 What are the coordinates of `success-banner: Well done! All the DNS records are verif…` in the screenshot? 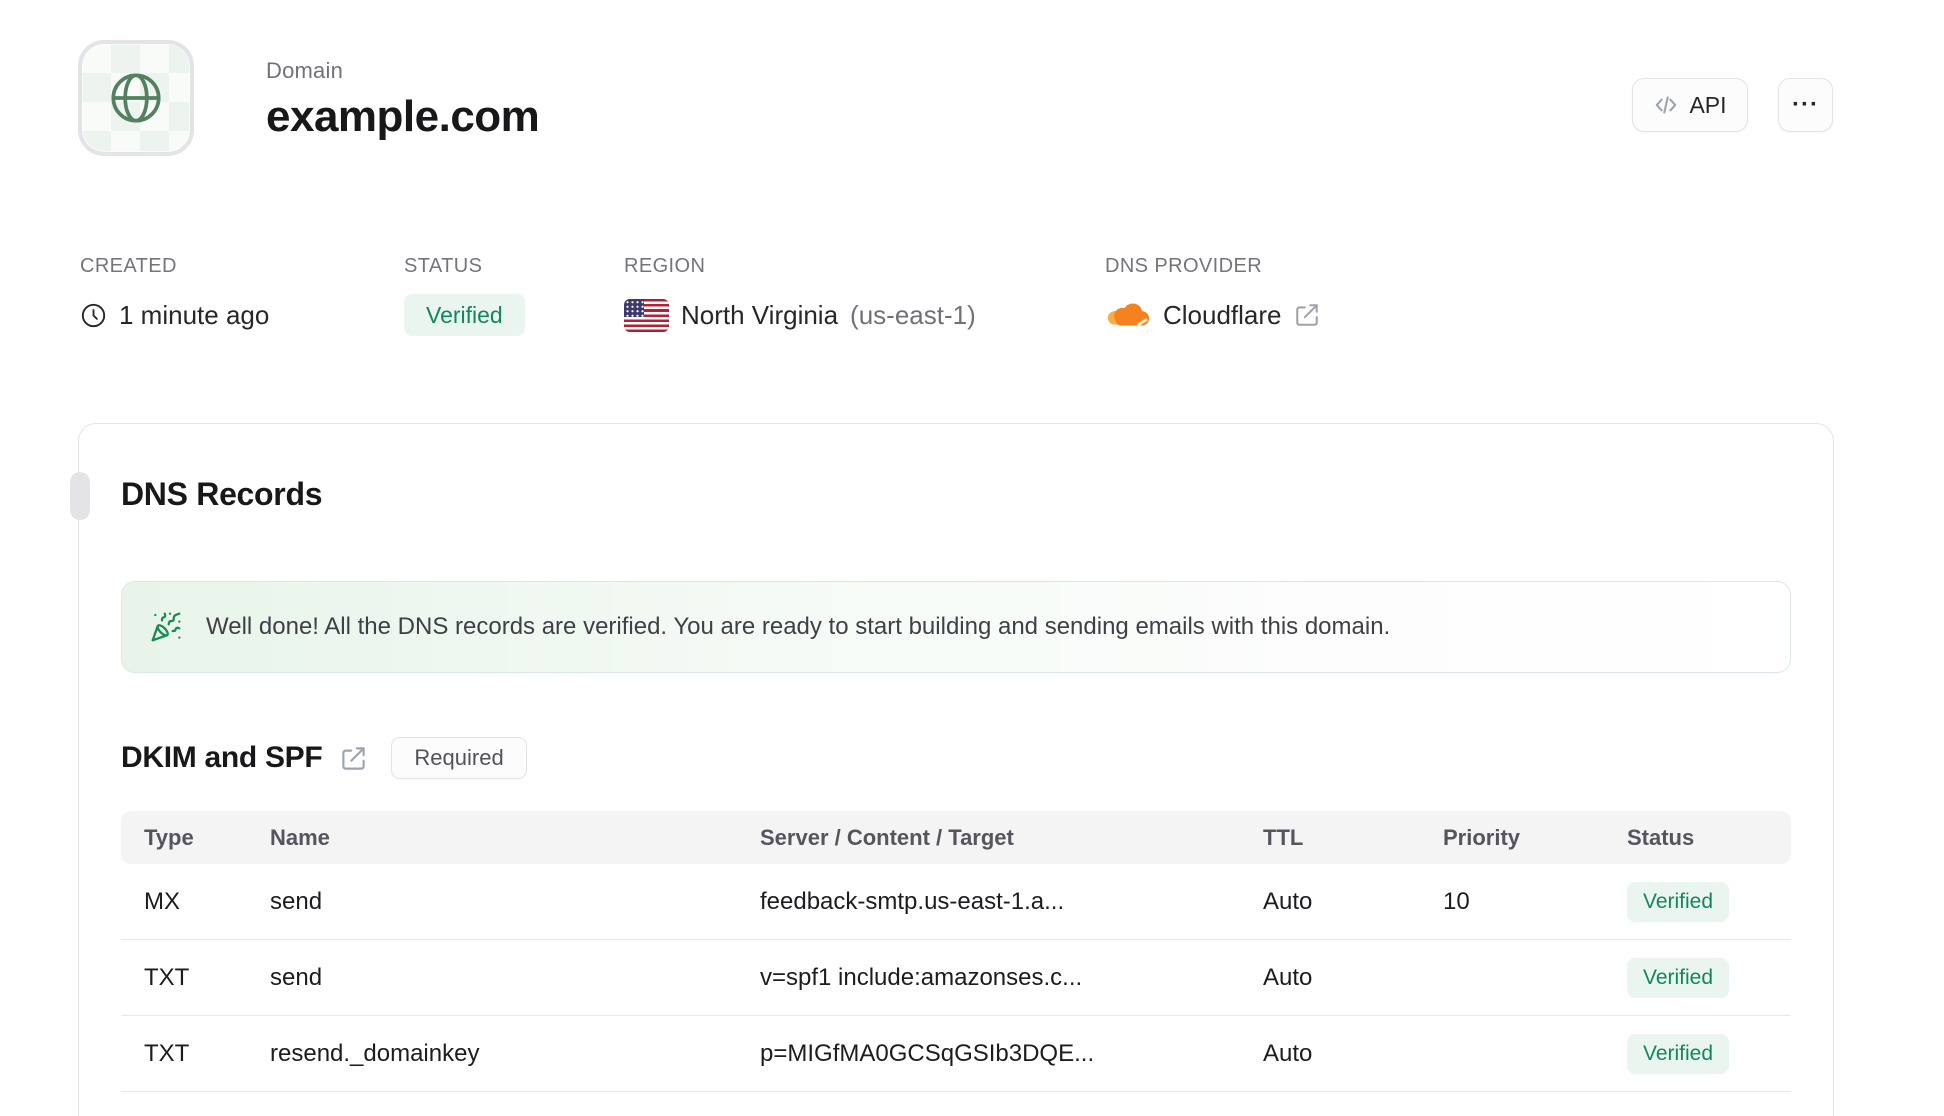 It's located at (956, 627).